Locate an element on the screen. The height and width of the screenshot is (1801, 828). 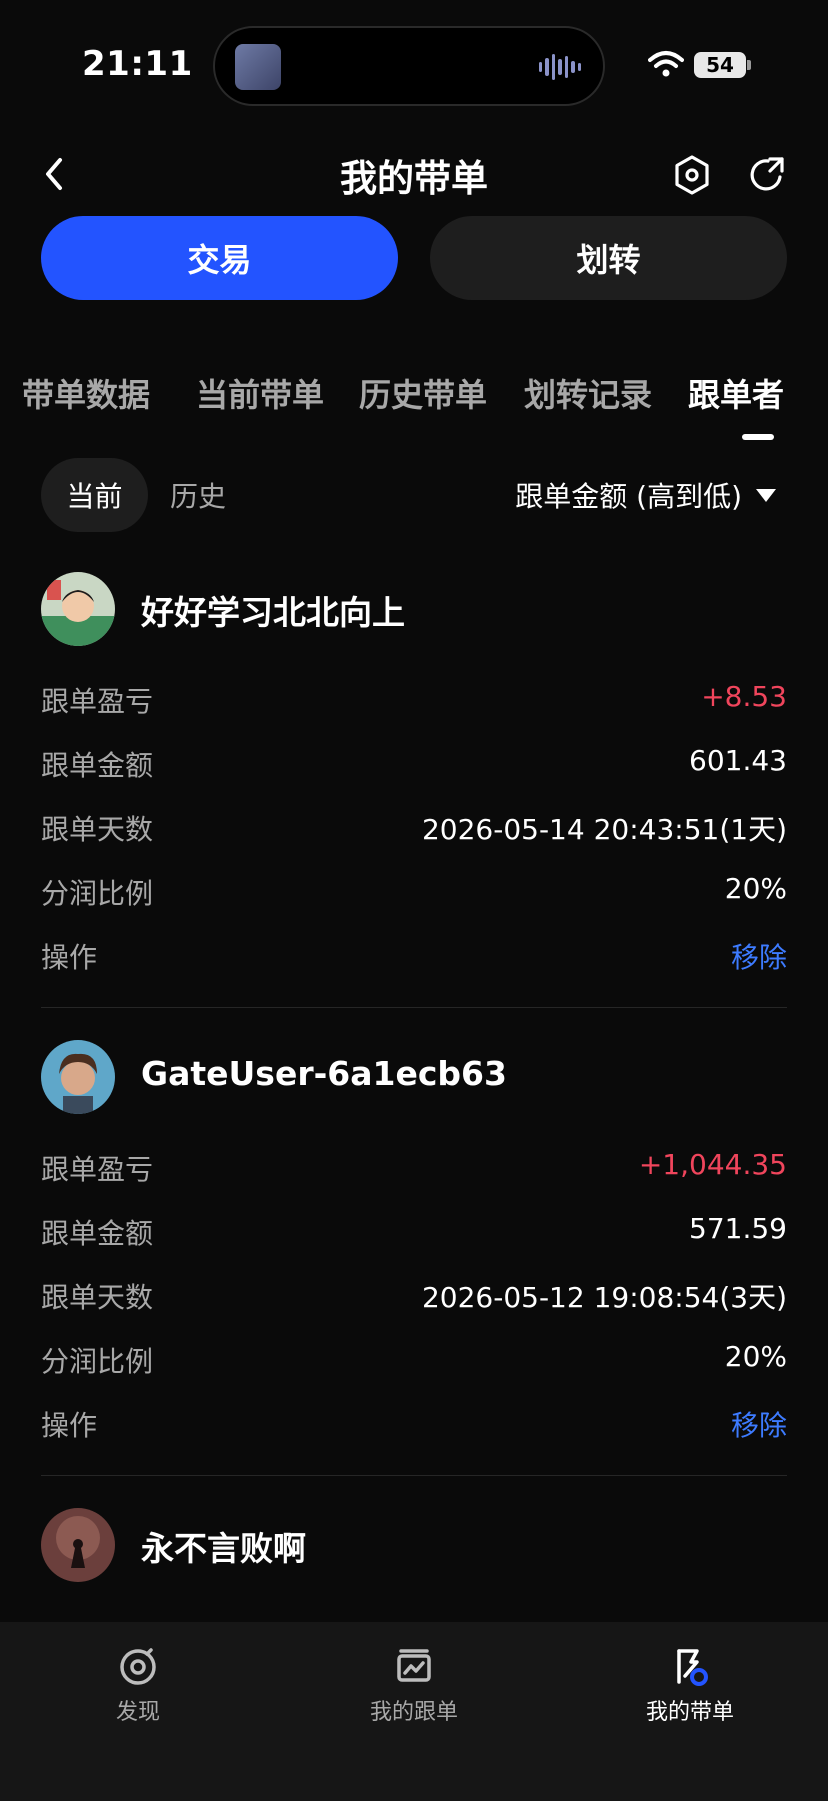
flag-badge-icon is located at coordinates (692, 1667).